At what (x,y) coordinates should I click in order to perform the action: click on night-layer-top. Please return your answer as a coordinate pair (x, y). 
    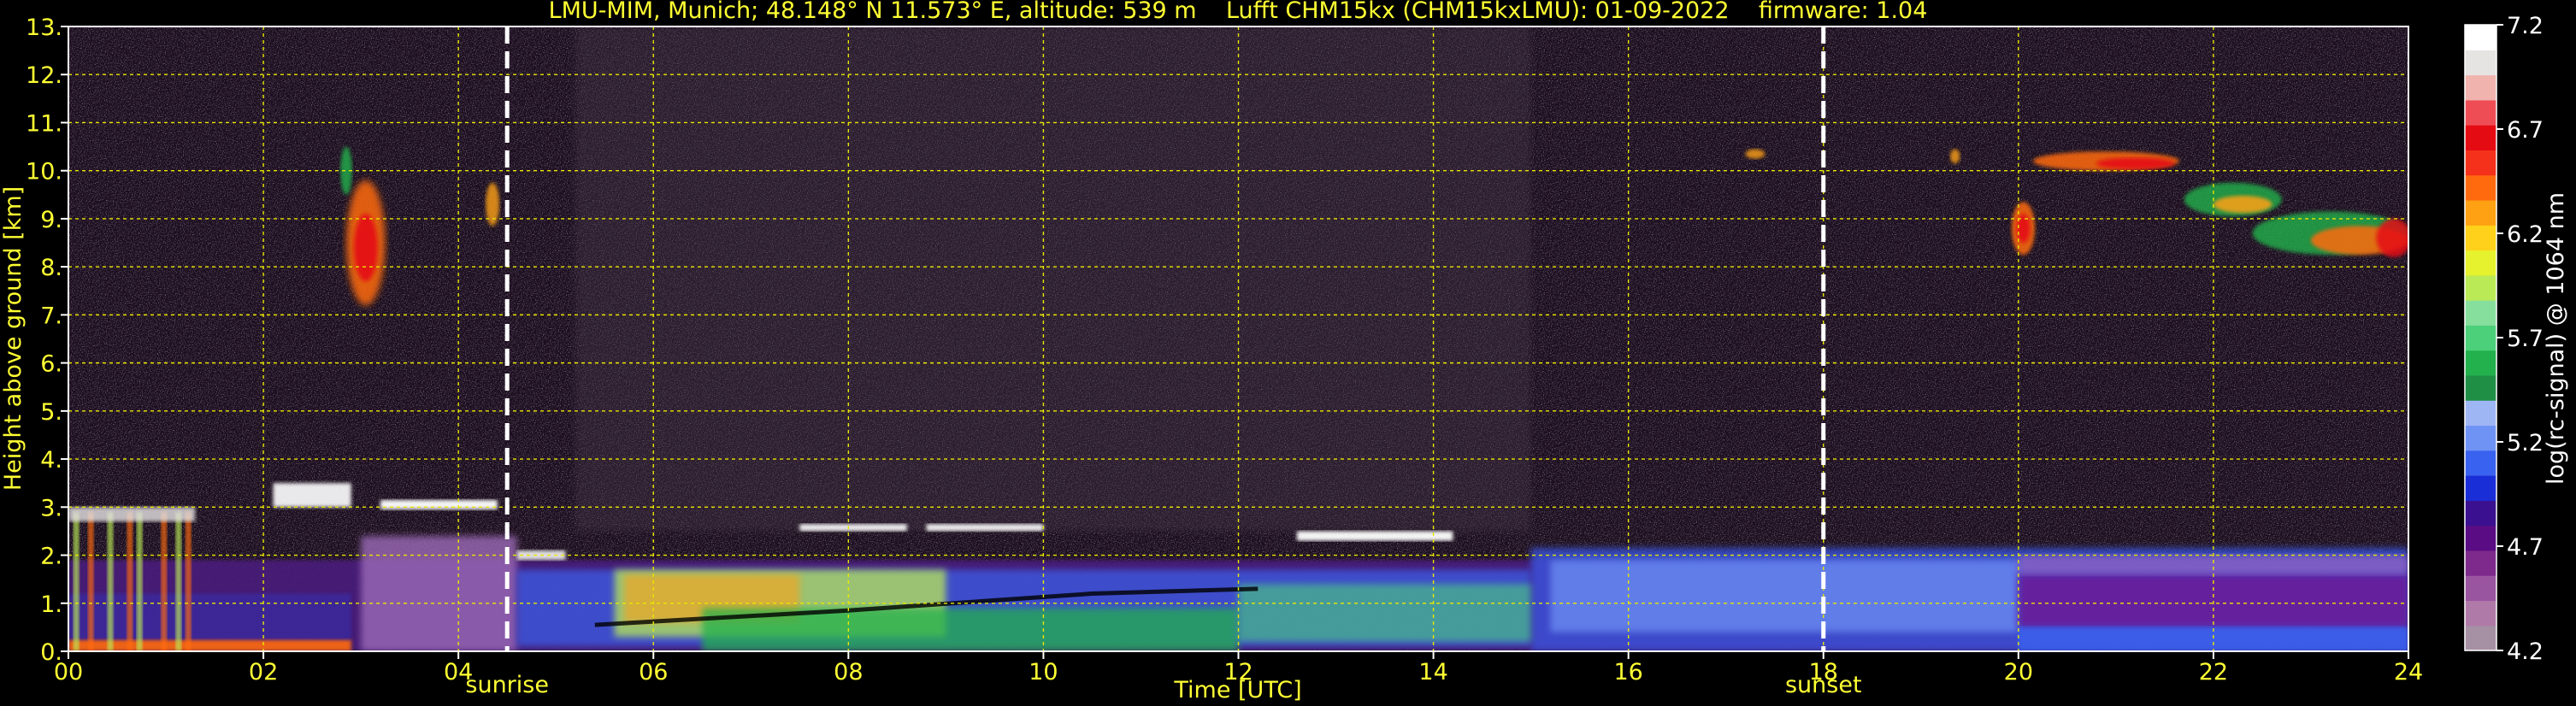
    Looking at the image, I should click on (2213, 565).